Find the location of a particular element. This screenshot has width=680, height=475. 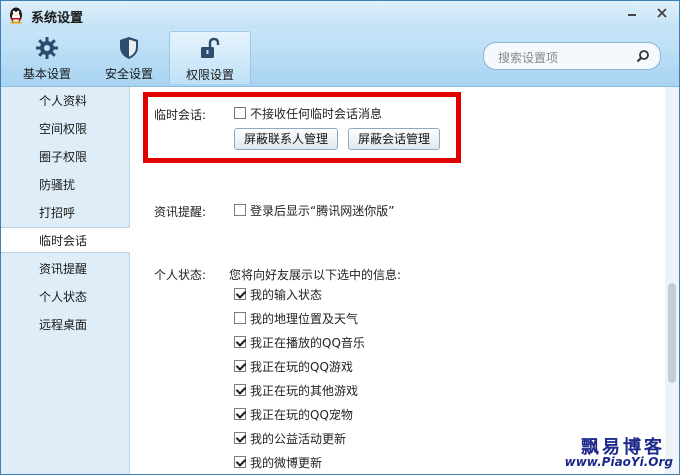

checkbox-label: 我正在玩的QQ宠物 is located at coordinates (301, 415).